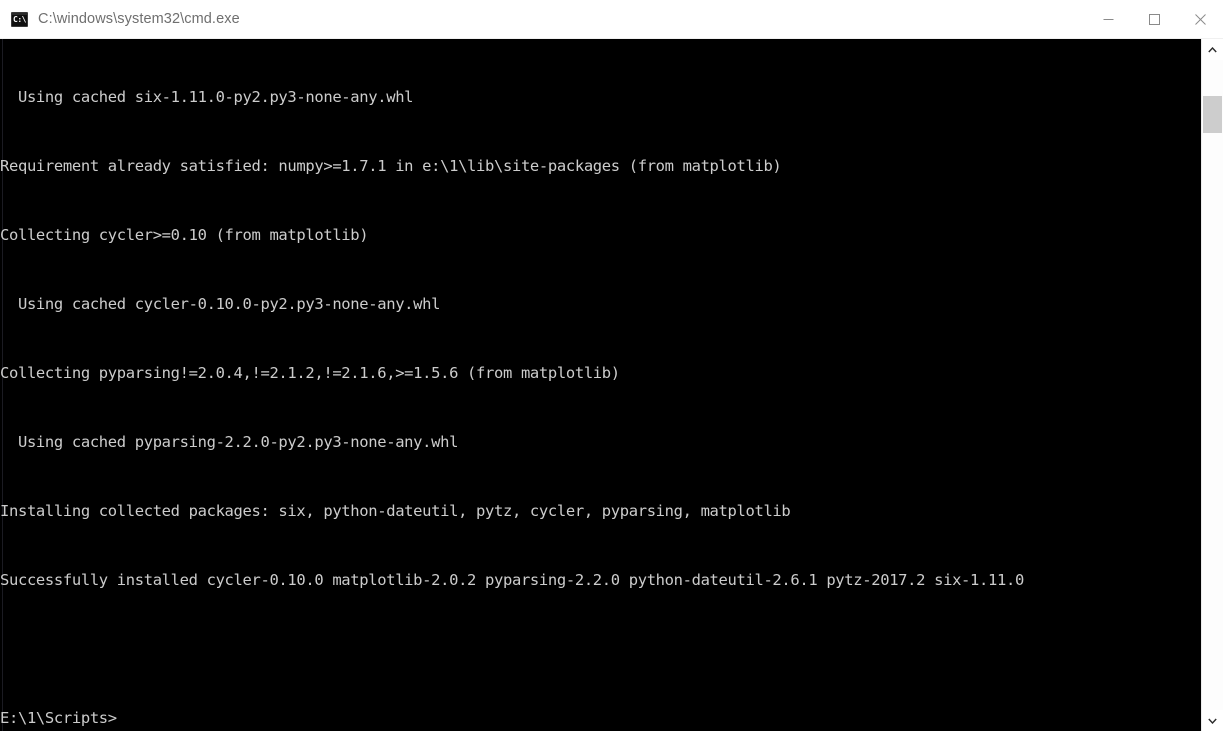 The width and height of the screenshot is (1223, 731). I want to click on scrollbar-track, so click(1212, 385).